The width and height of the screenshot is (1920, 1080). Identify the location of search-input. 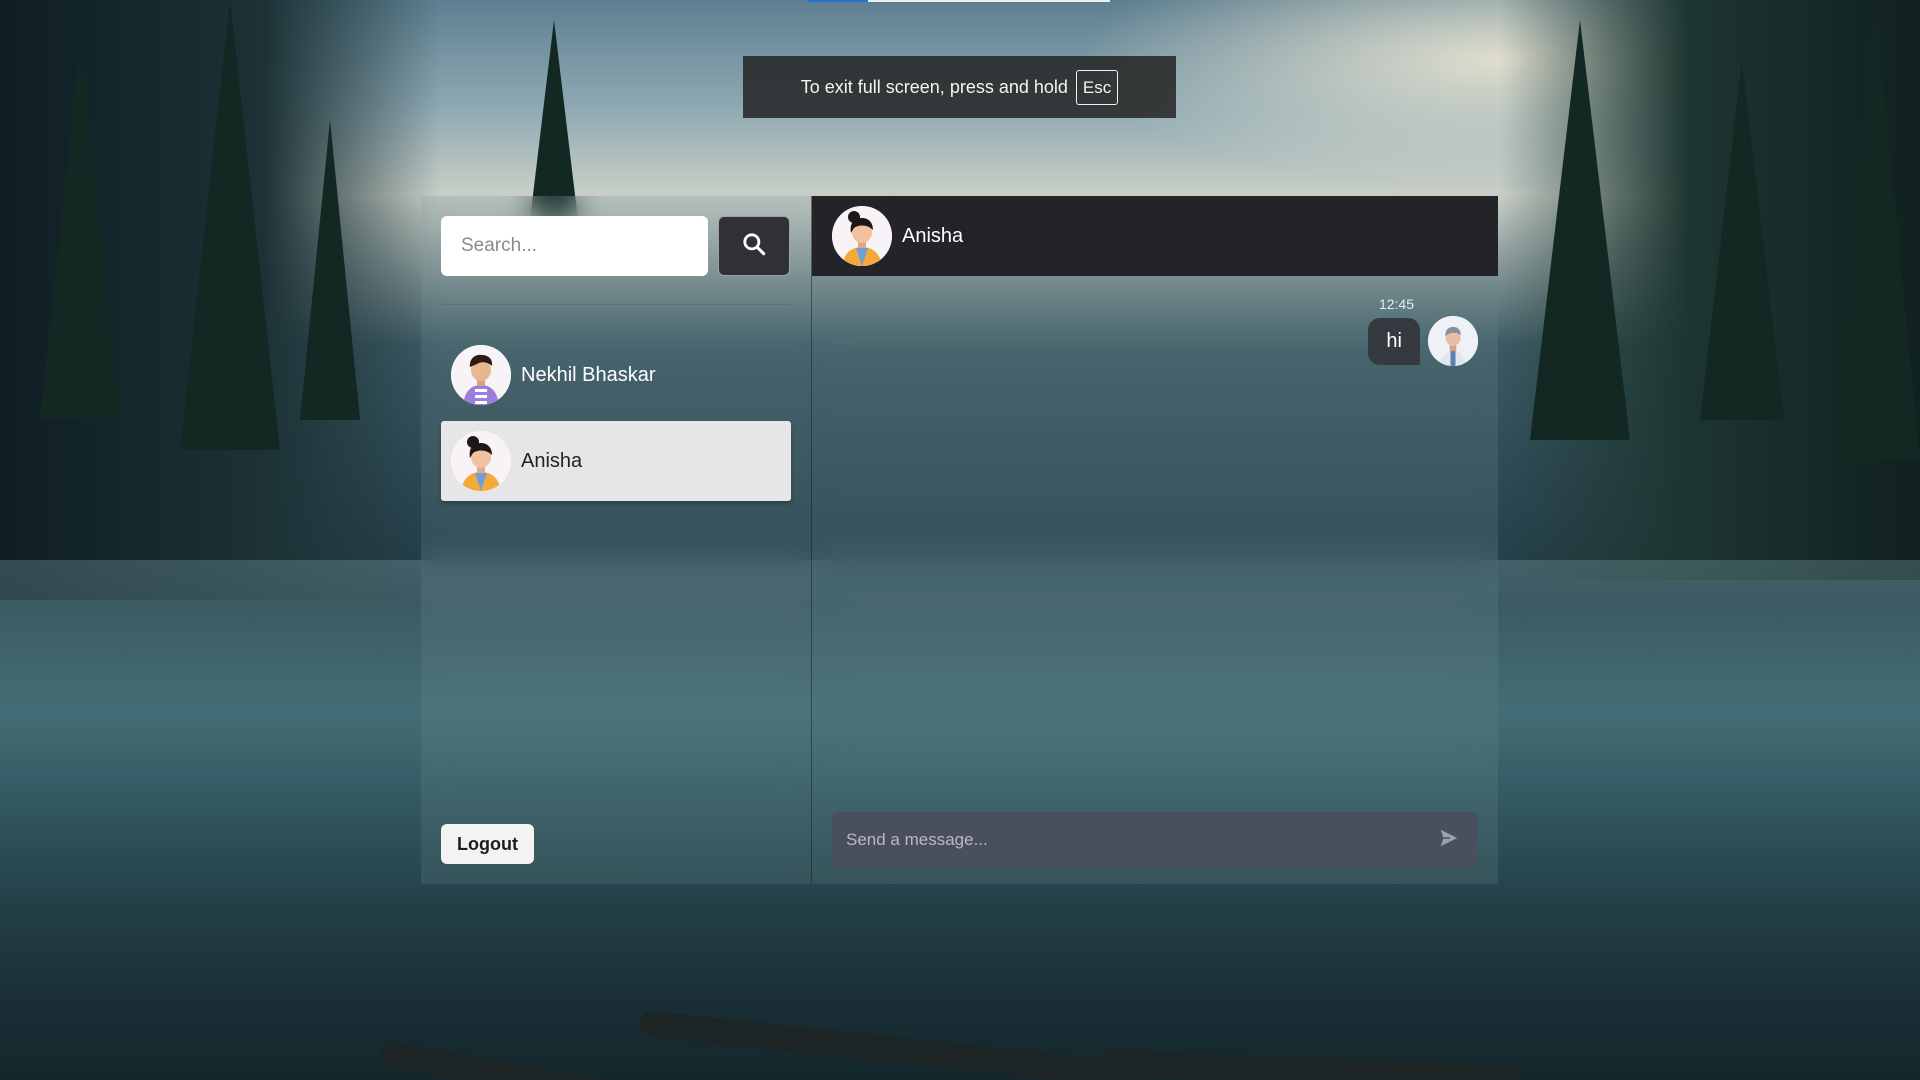
(574, 246).